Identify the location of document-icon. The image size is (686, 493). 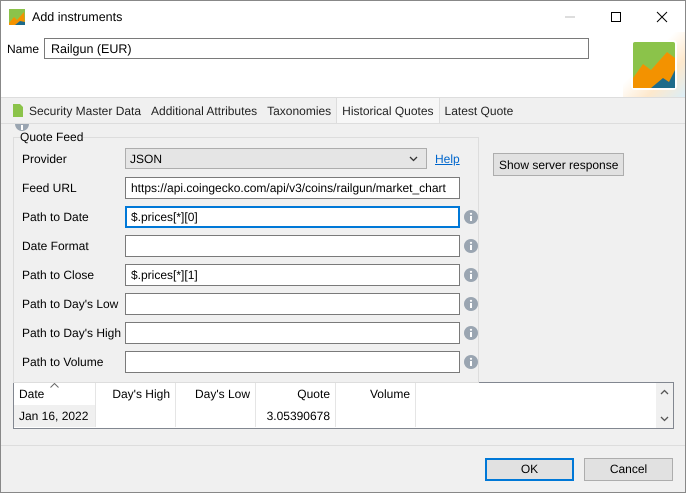
(18, 110).